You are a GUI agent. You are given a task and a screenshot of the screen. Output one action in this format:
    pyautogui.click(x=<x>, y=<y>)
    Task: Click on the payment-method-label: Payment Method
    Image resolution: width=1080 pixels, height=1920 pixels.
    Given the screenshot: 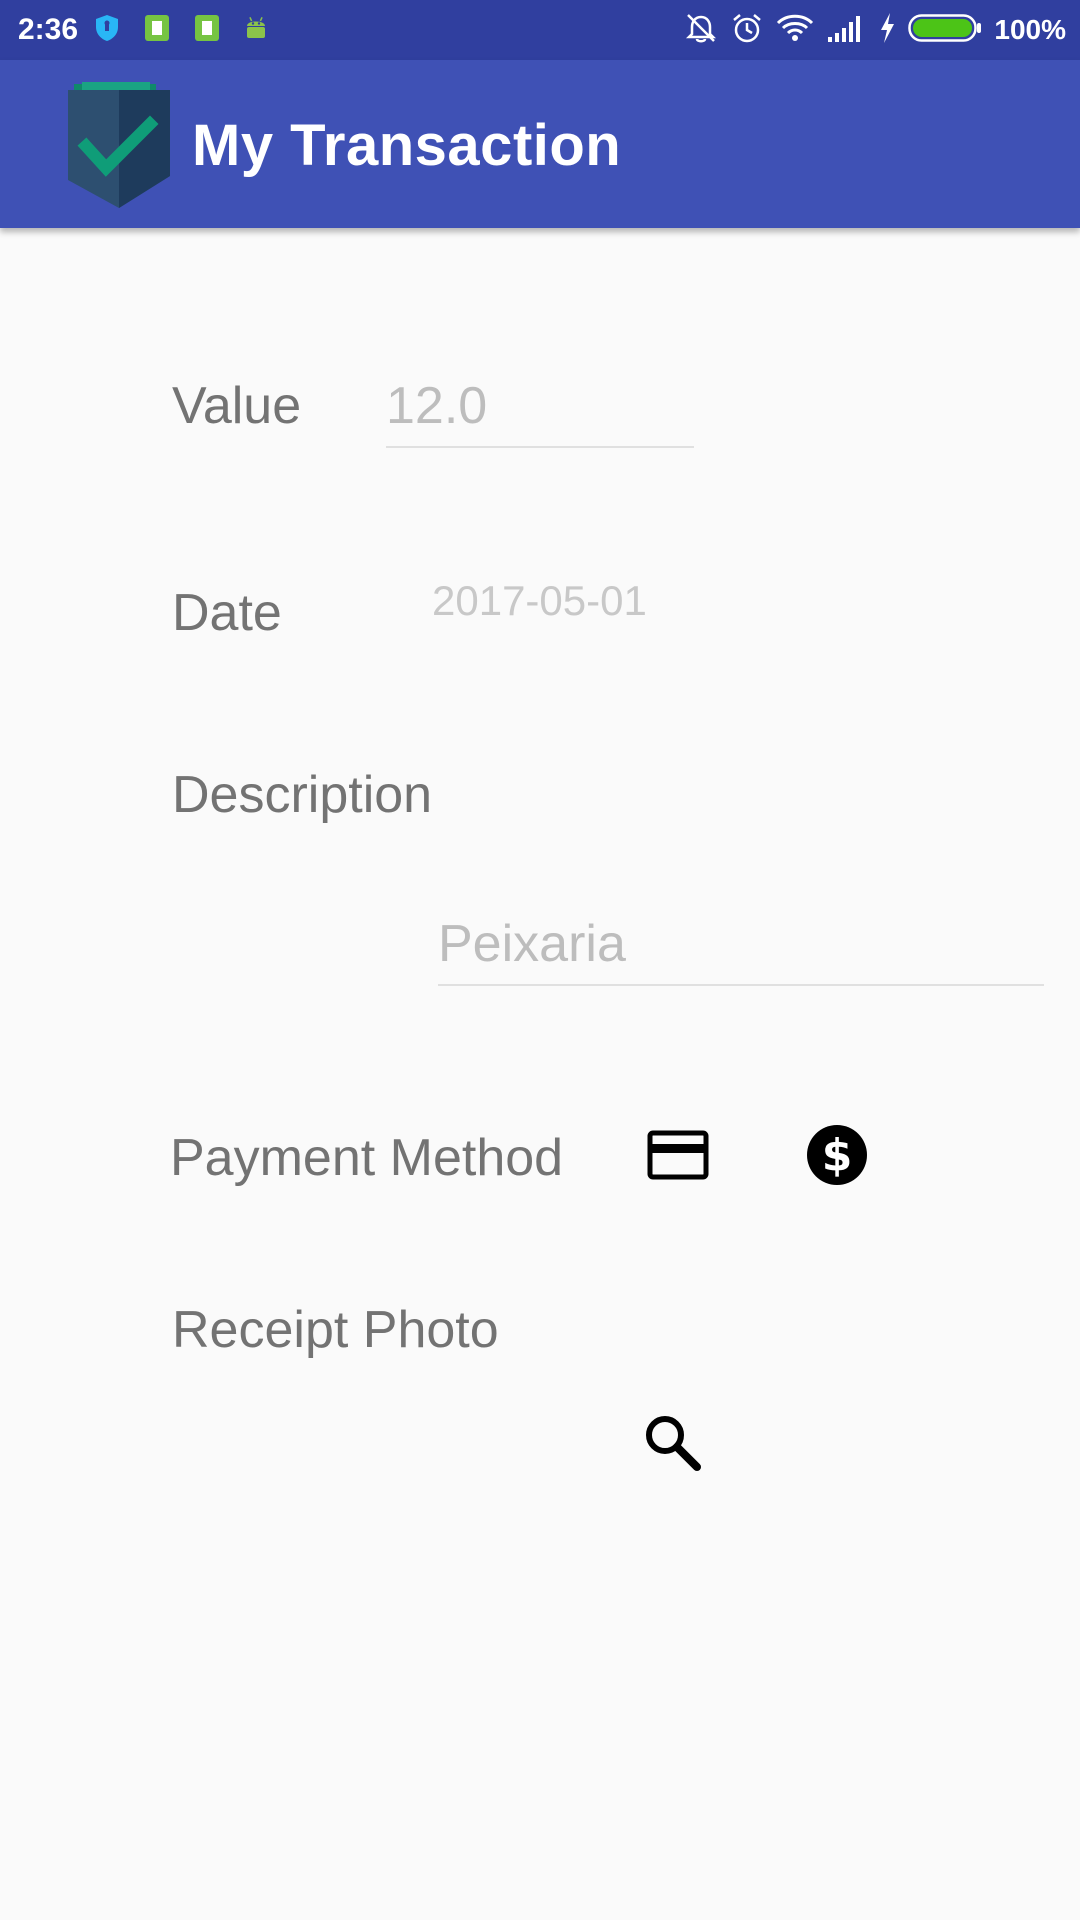 What is the action you would take?
    pyautogui.click(x=367, y=1158)
    